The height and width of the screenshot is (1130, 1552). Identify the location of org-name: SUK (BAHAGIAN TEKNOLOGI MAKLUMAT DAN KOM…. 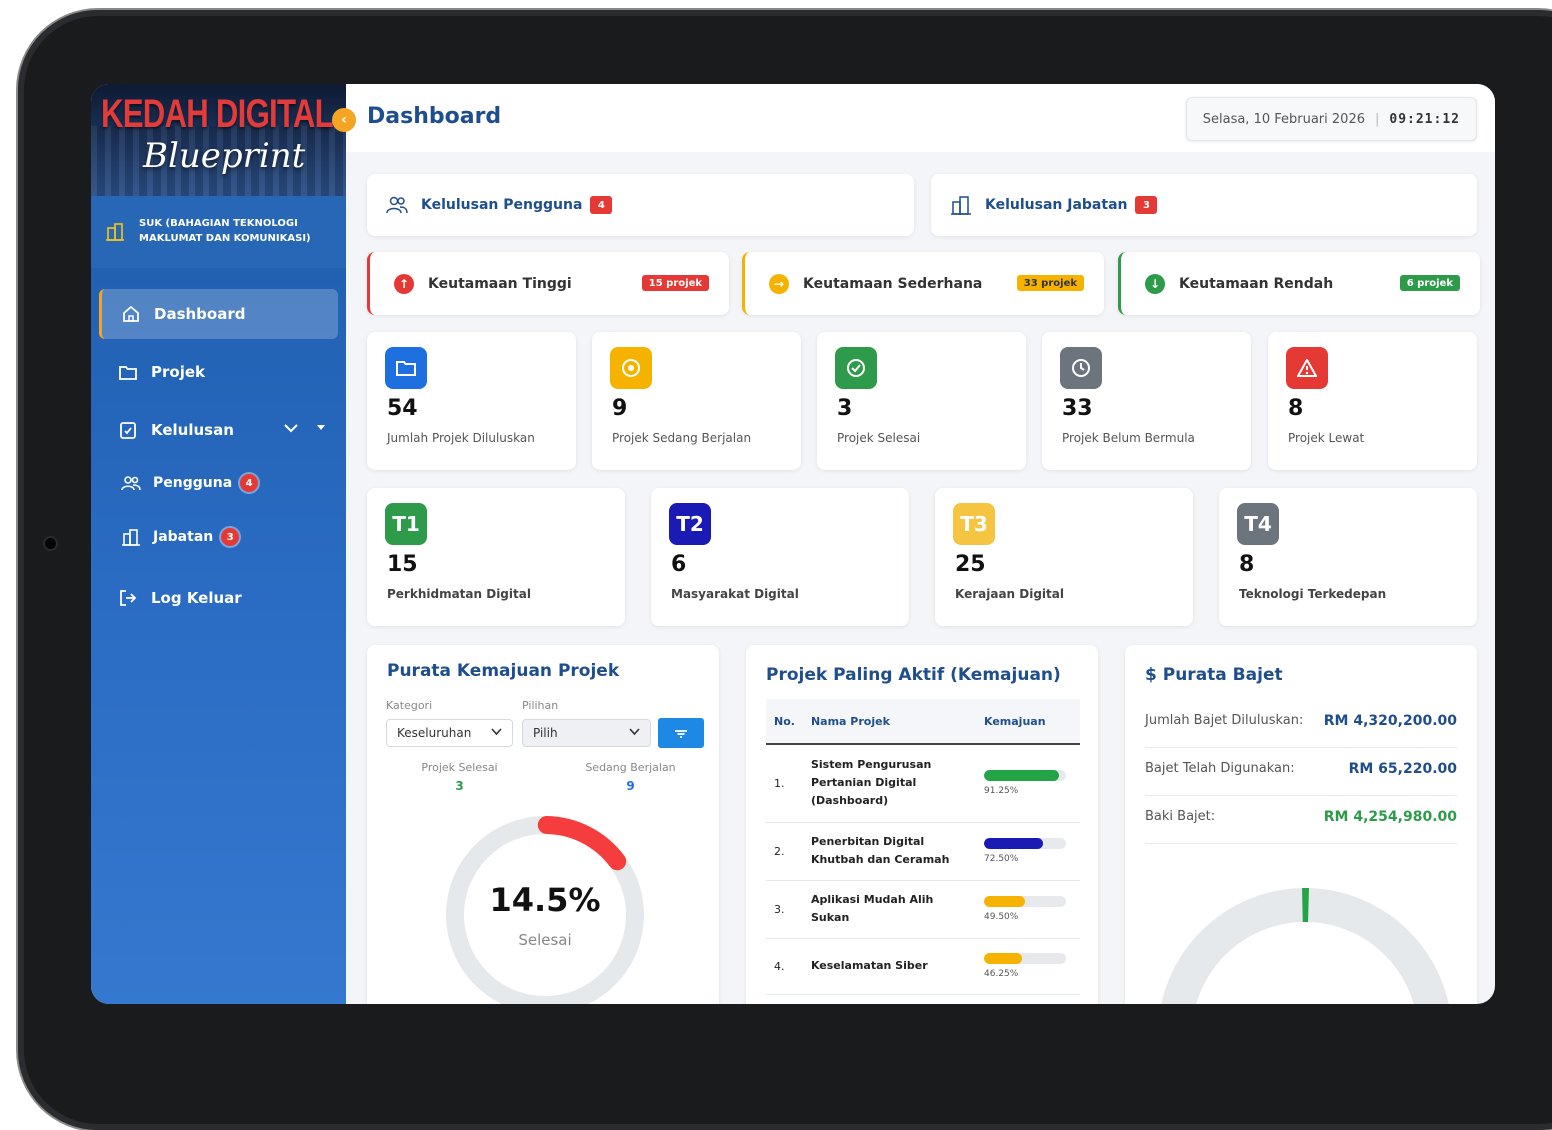
(239, 231).